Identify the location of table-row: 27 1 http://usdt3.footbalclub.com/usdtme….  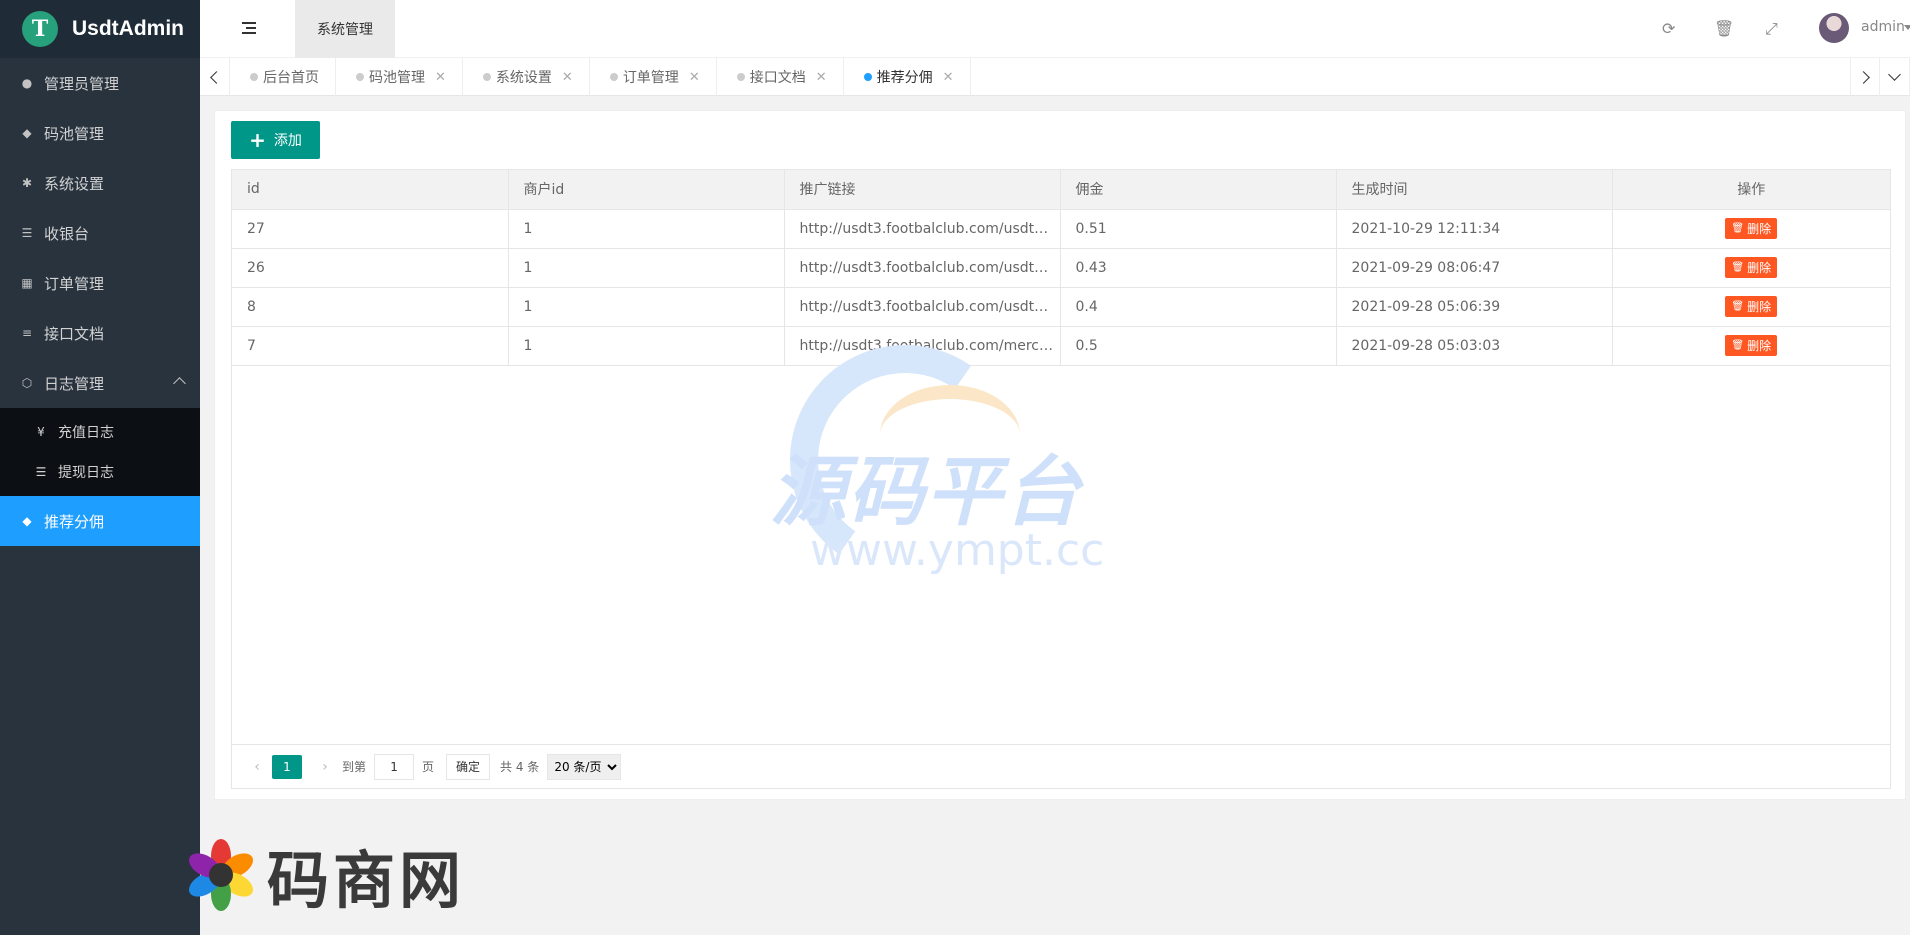
(1061, 229).